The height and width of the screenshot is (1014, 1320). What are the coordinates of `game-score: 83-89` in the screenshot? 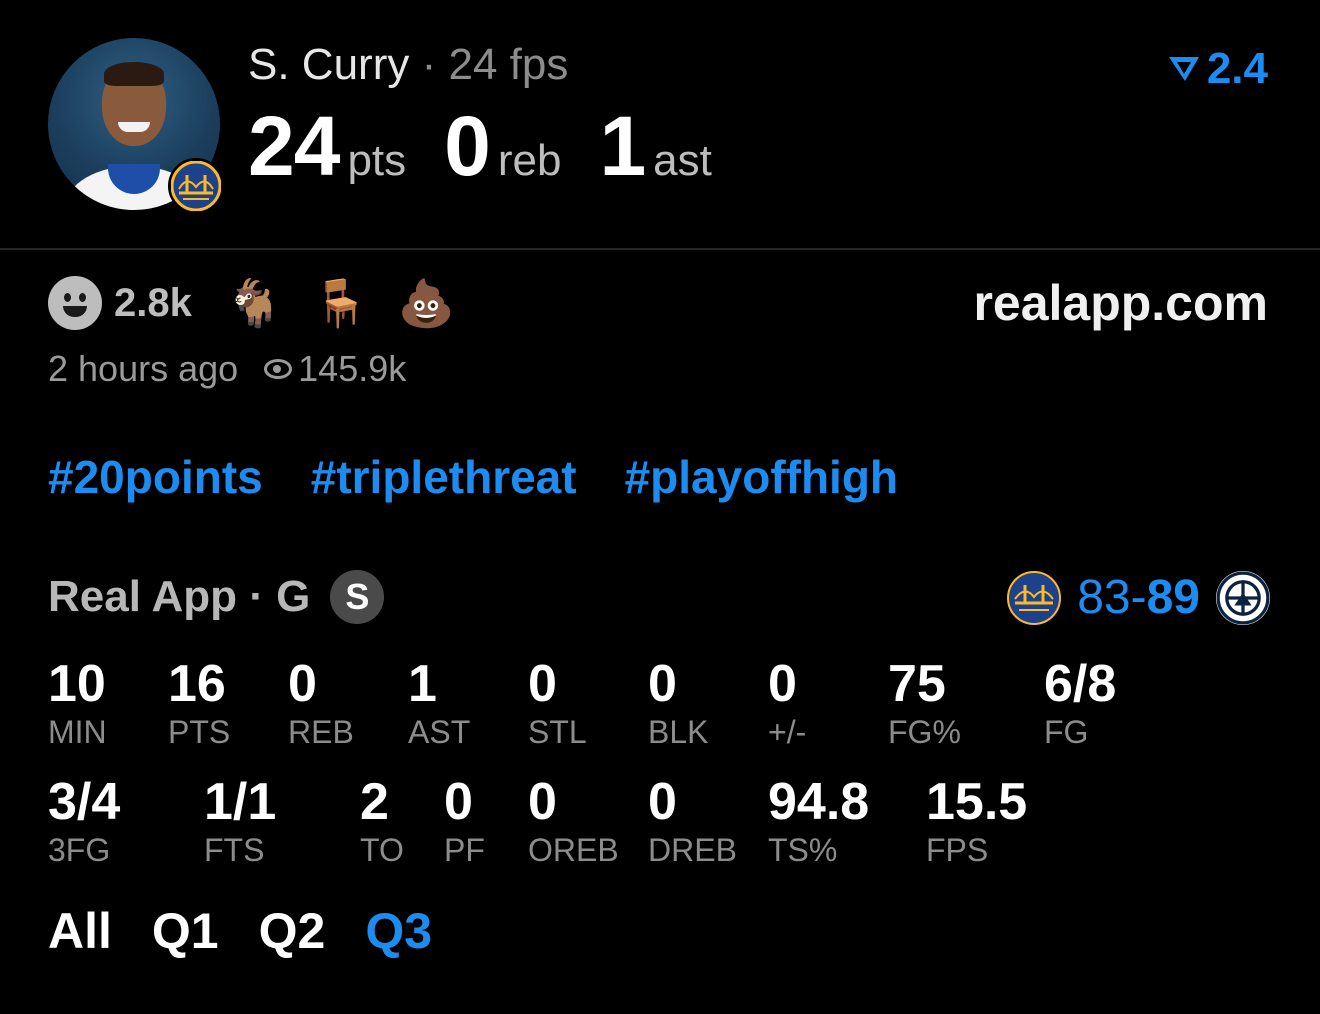 It's located at (1138, 597).